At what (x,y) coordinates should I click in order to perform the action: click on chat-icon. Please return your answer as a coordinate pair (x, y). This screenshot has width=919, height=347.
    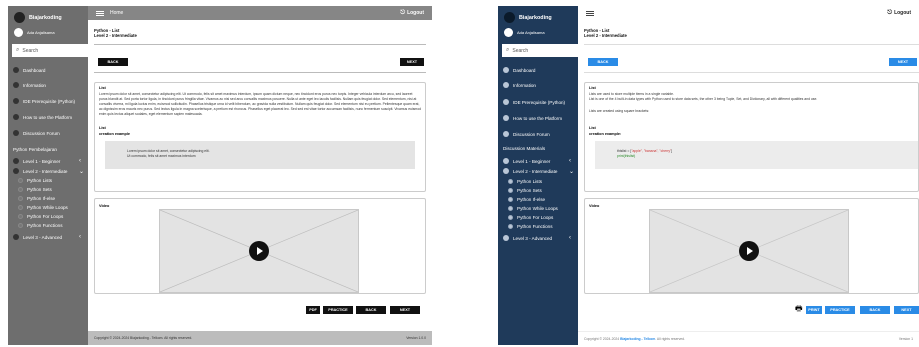
    Looking at the image, I should click on (16, 133).